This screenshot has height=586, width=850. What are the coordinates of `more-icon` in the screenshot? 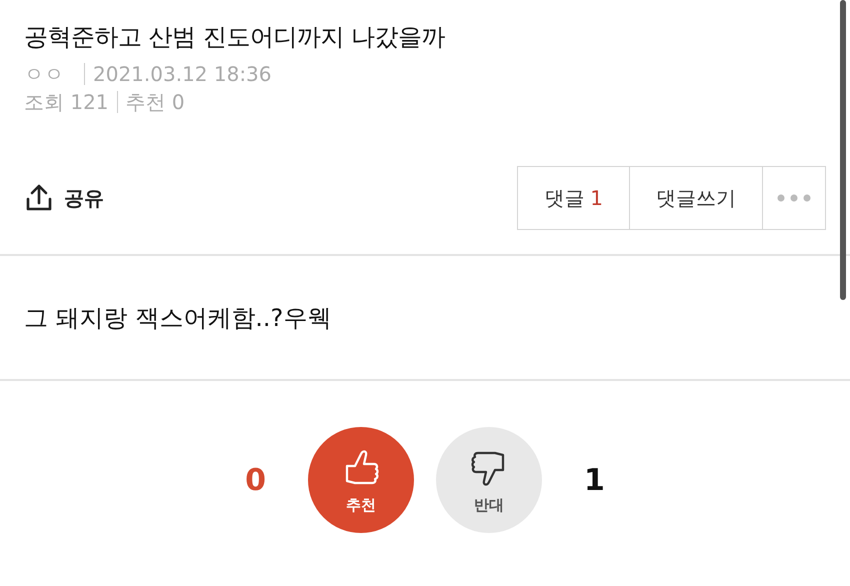 It's located at (794, 198).